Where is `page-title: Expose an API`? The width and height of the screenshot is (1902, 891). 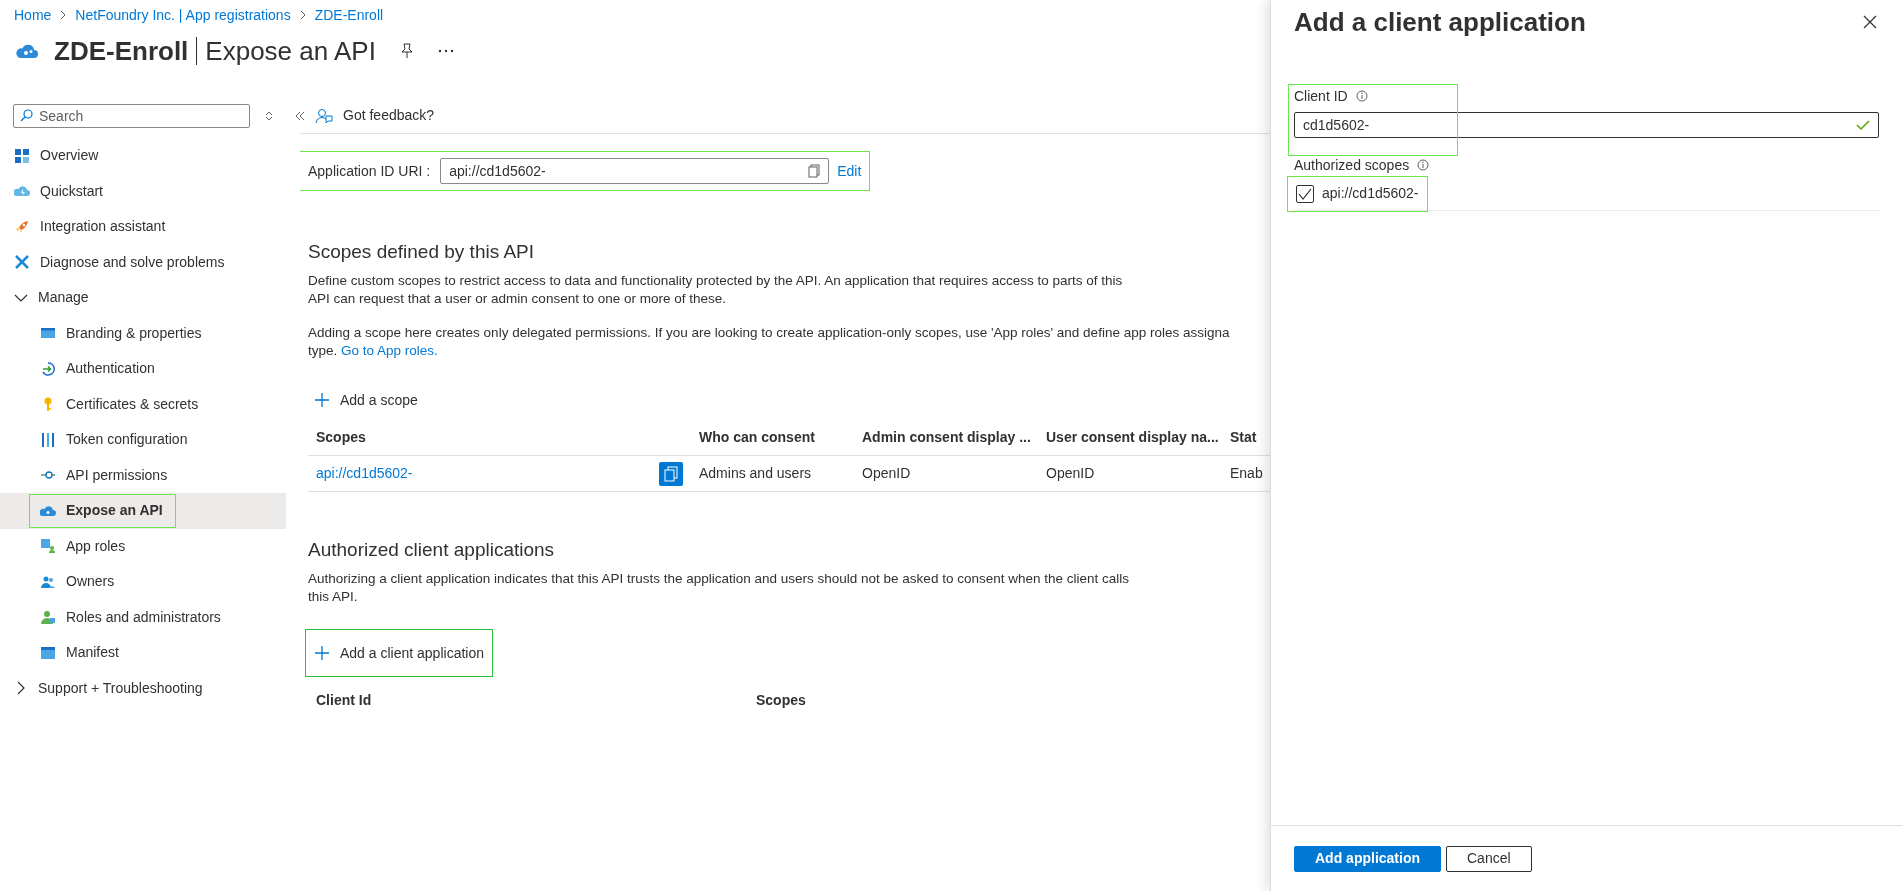 page-title: Expose an API is located at coordinates (290, 51).